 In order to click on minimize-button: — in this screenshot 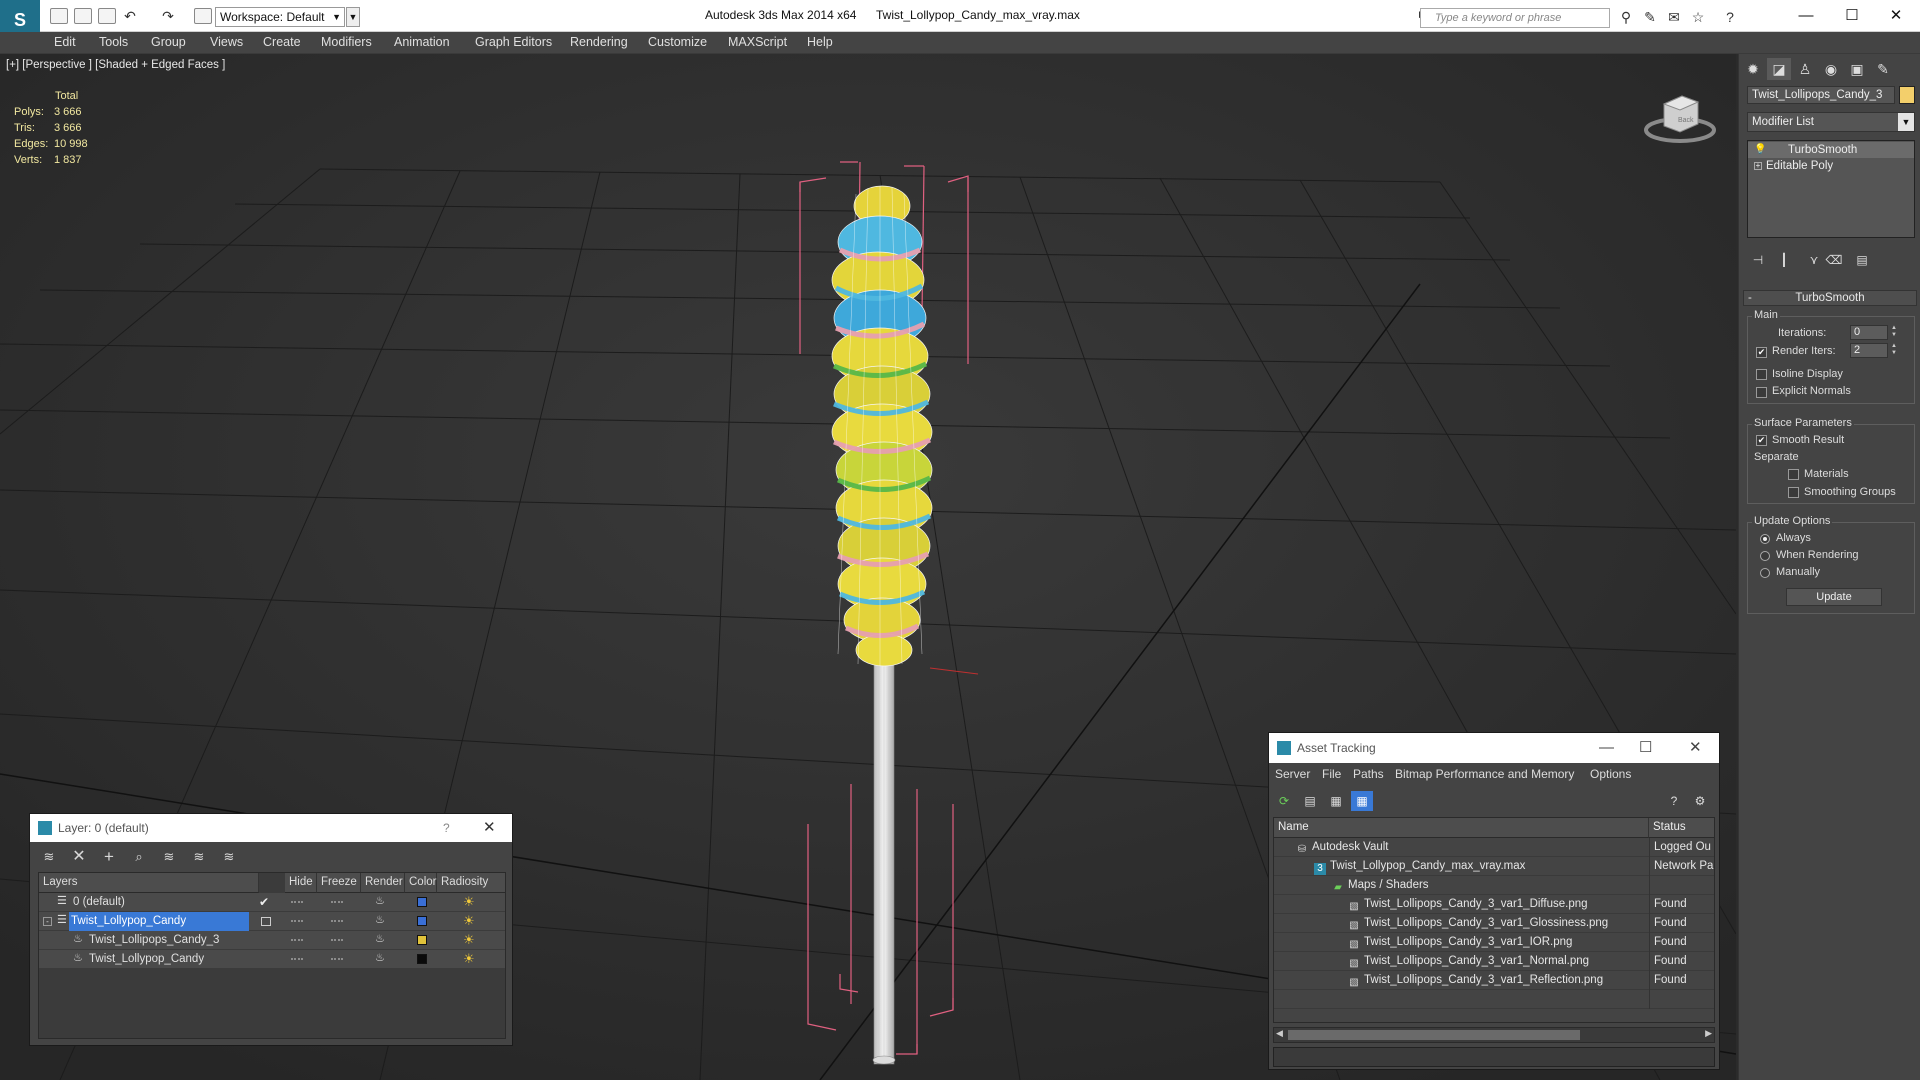, I will do `click(1806, 16)`.